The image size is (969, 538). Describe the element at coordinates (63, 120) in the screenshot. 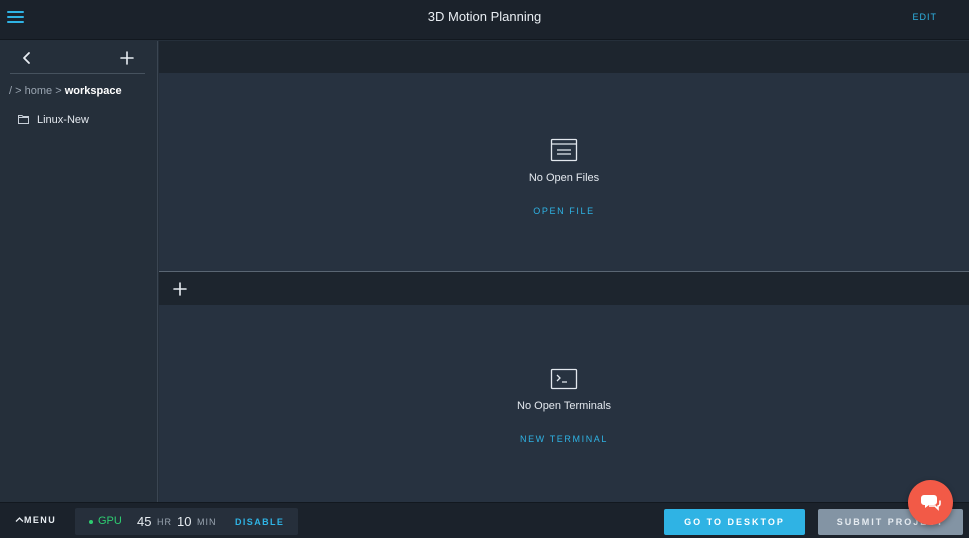

I see `sidebar-item-label: Linux-New` at that location.